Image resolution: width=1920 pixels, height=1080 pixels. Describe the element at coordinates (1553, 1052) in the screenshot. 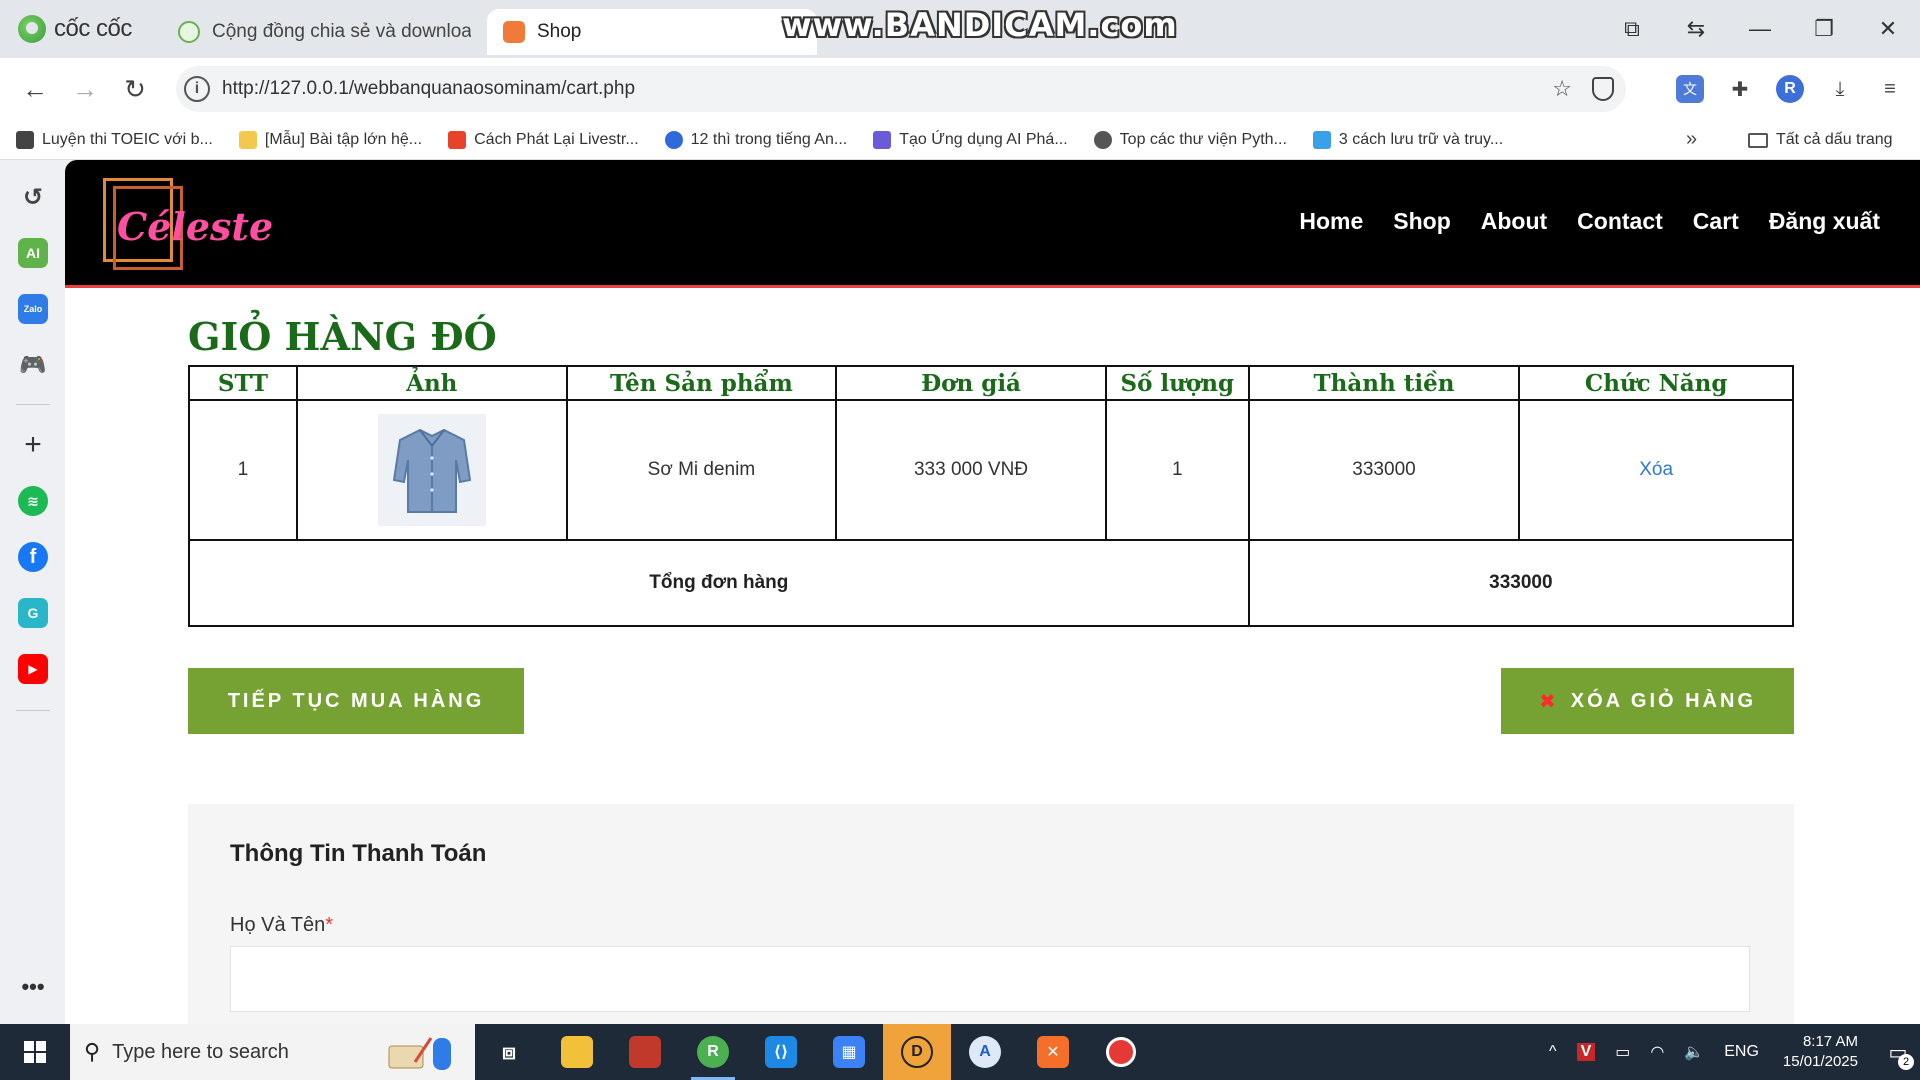

I see `show-hidden-icons-chevron-icon: ^` at that location.